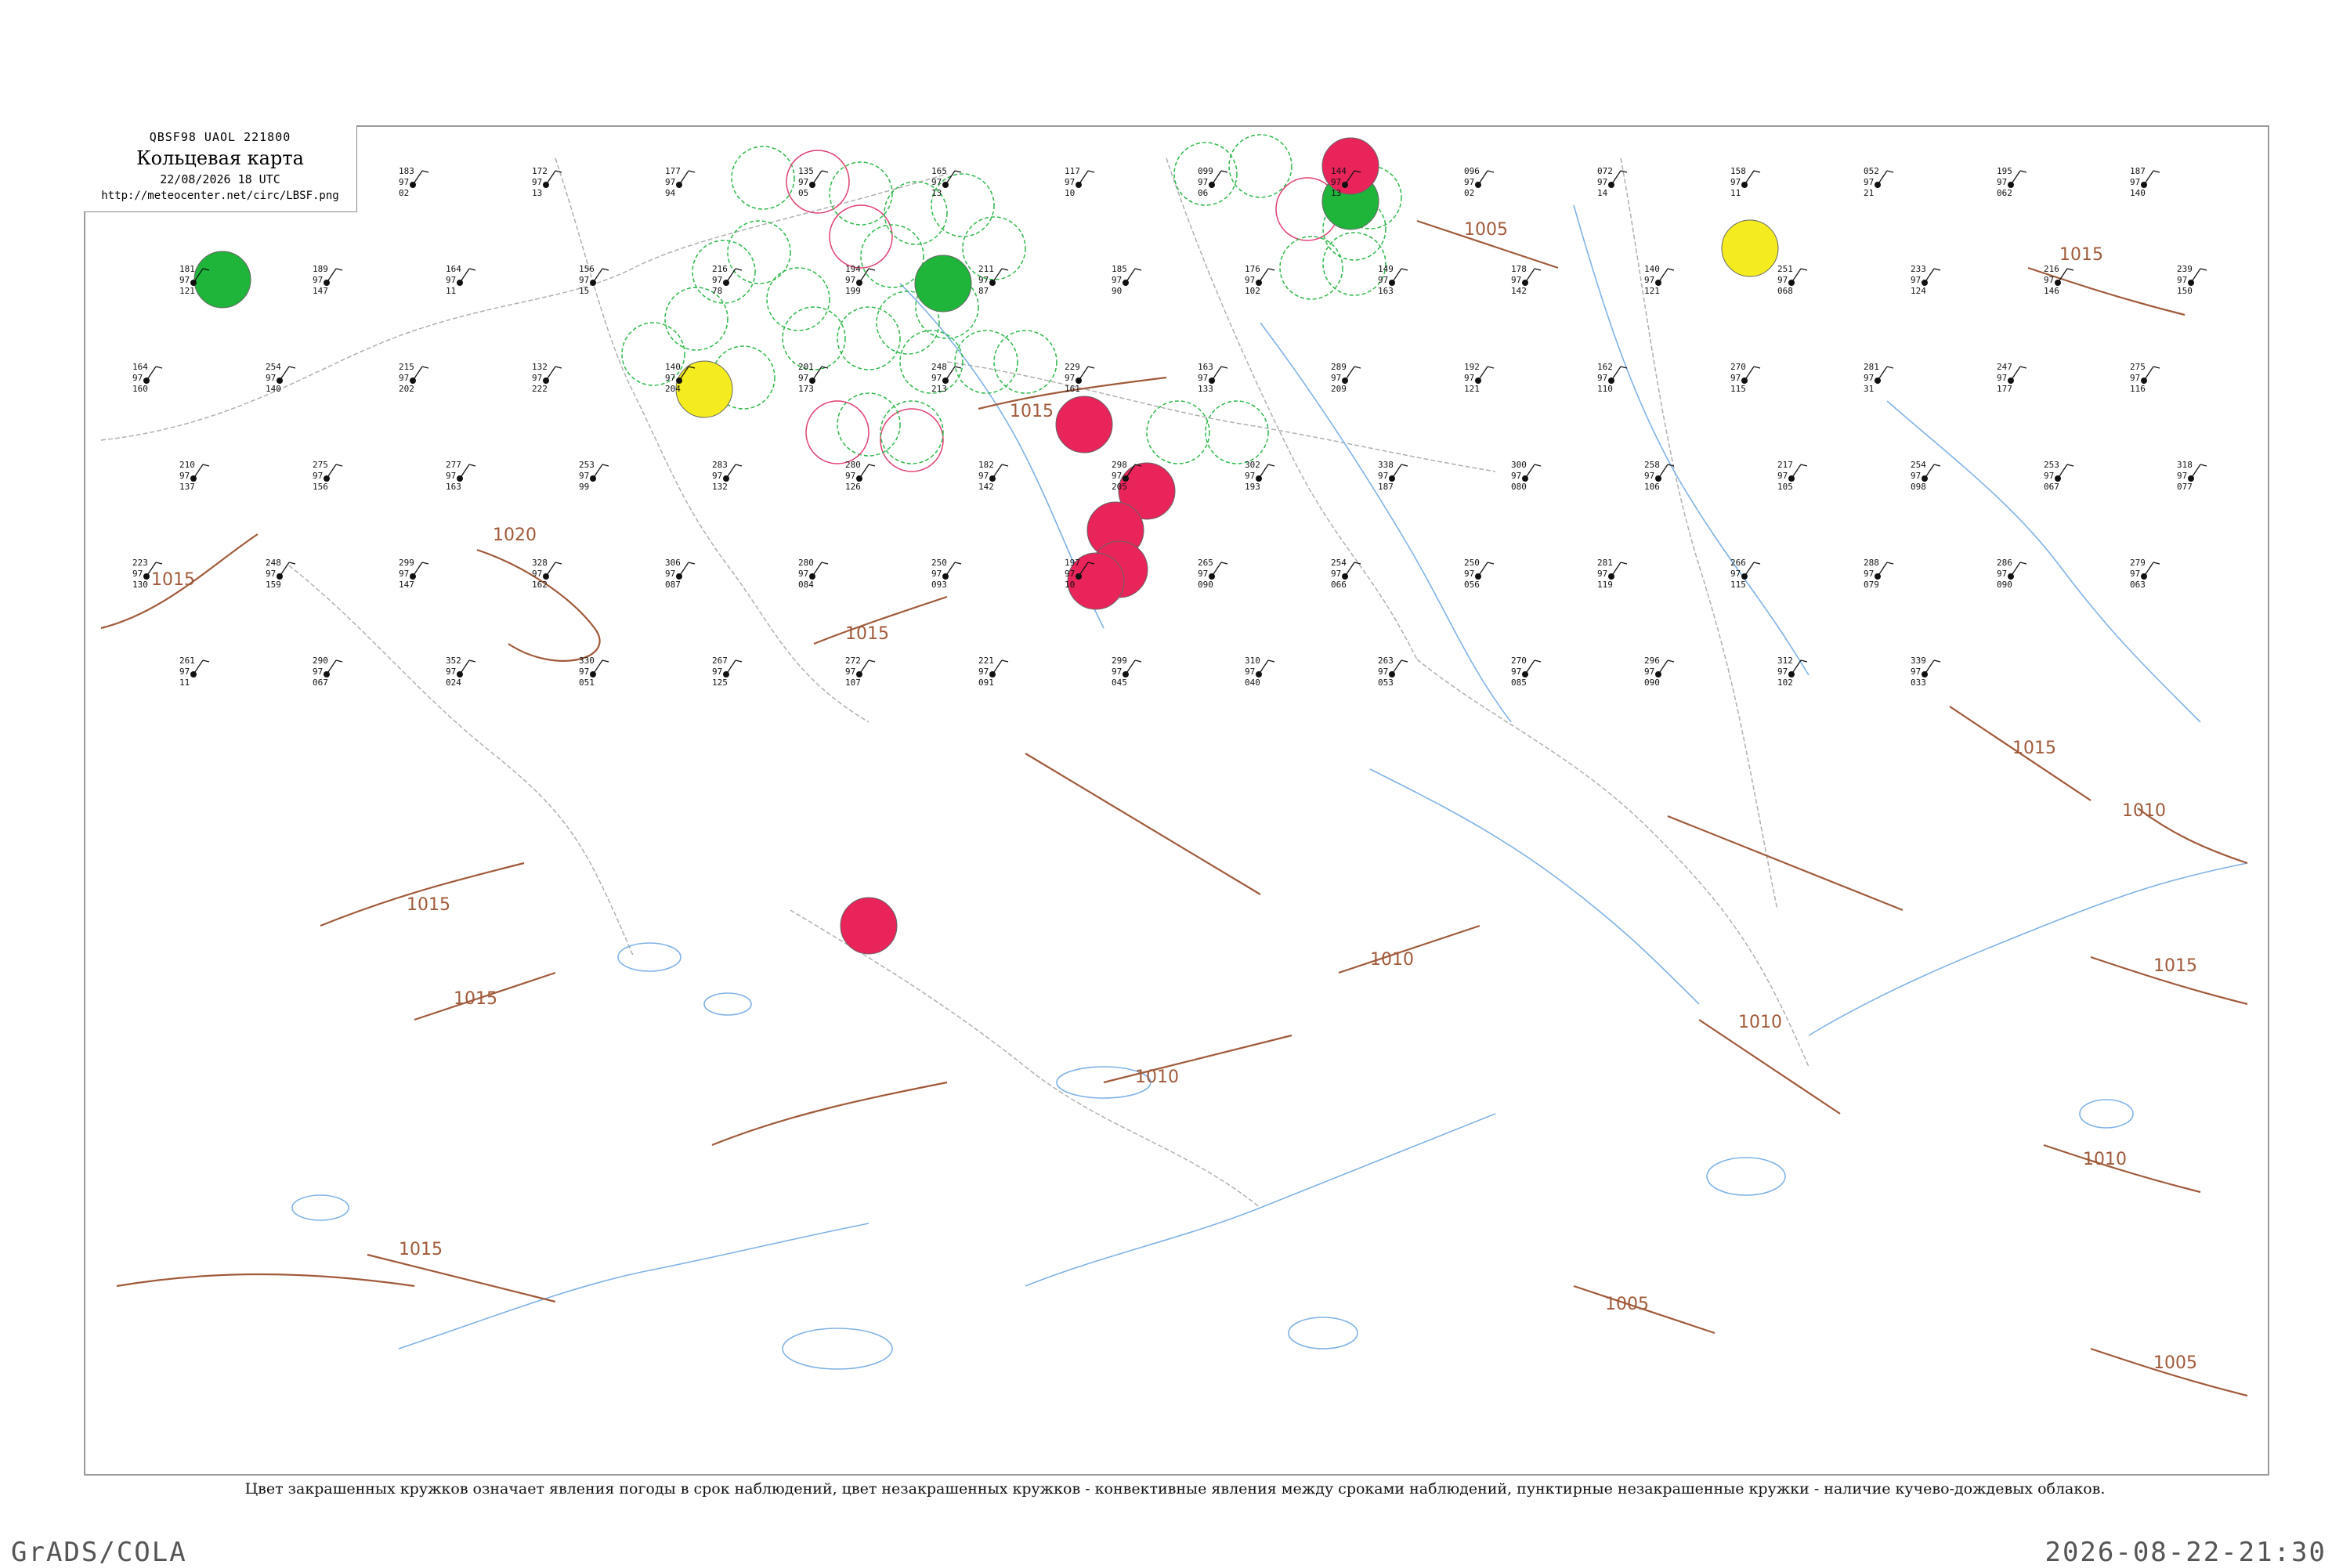 The image size is (2350, 1568). I want to click on station-dewpoint: 187, so click(1386, 487).